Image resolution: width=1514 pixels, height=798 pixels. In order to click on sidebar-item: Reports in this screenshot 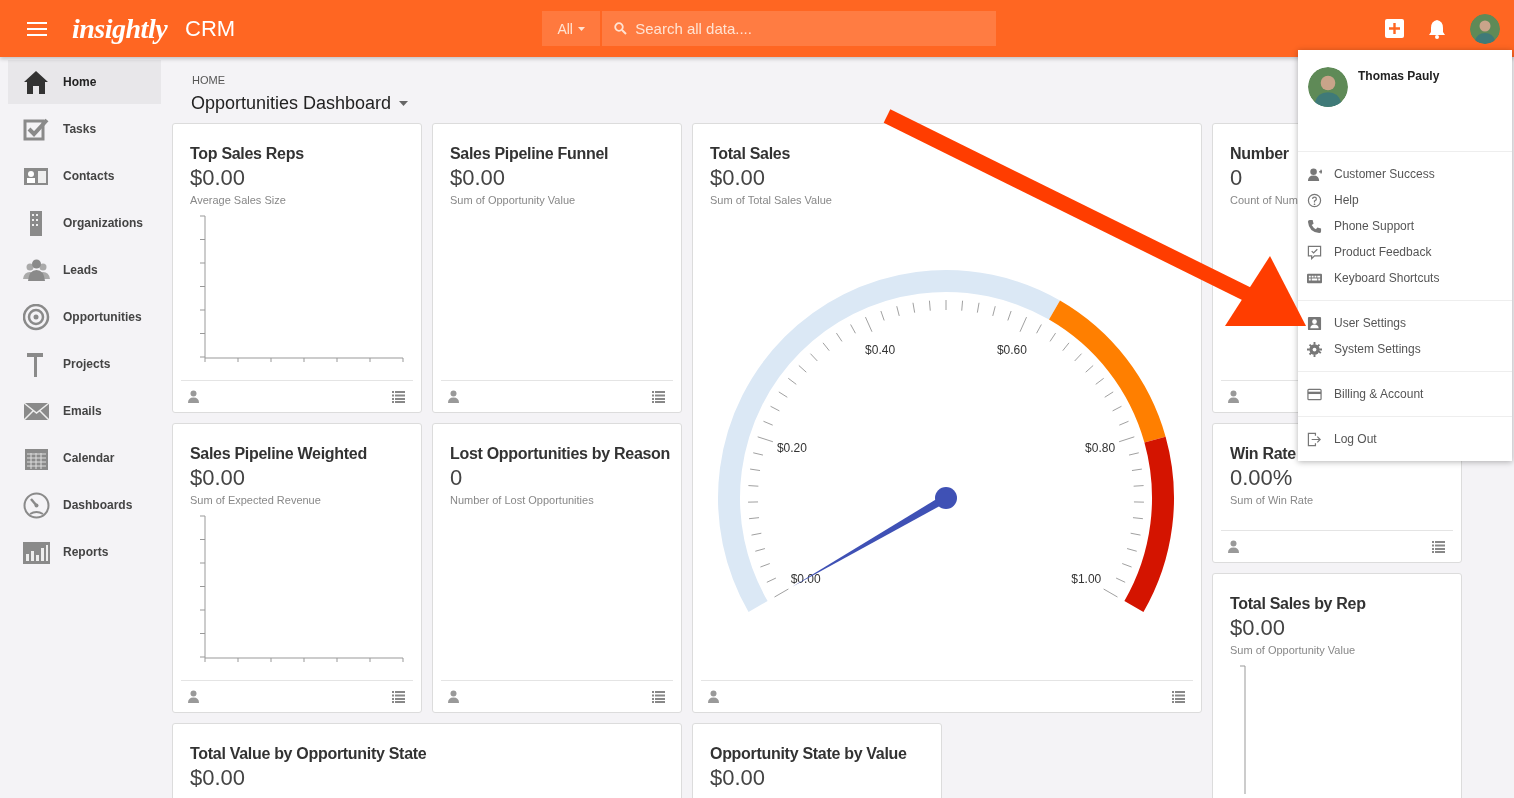, I will do `click(84, 552)`.